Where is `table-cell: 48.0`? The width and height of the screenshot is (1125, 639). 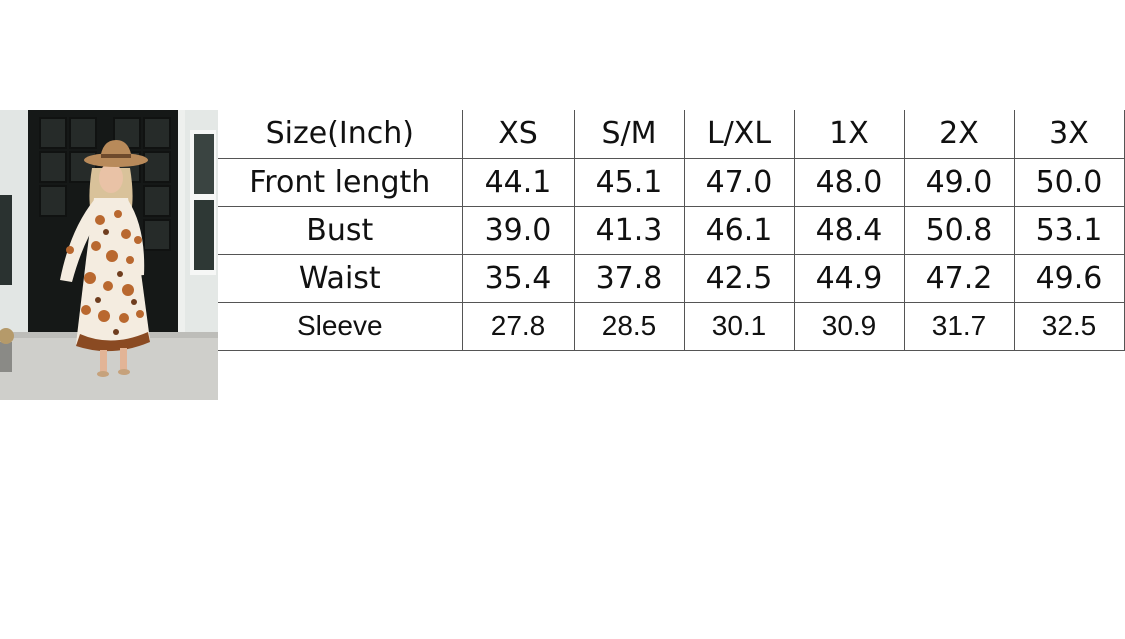
table-cell: 48.0 is located at coordinates (849, 182).